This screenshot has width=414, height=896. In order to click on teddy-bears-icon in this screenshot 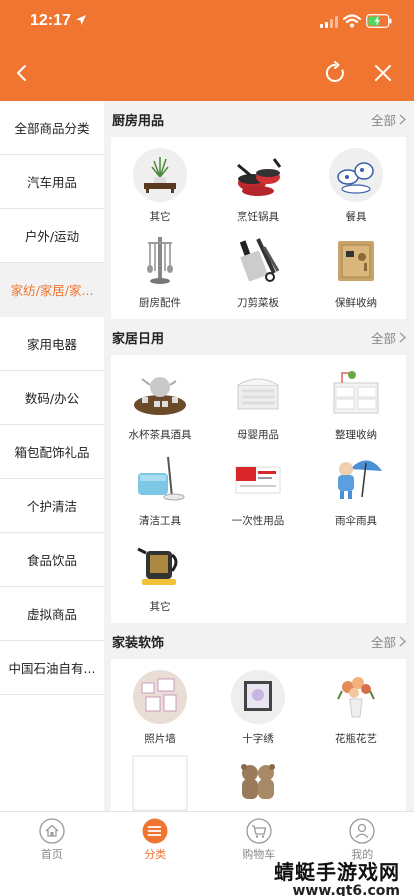, I will do `click(258, 781)`.